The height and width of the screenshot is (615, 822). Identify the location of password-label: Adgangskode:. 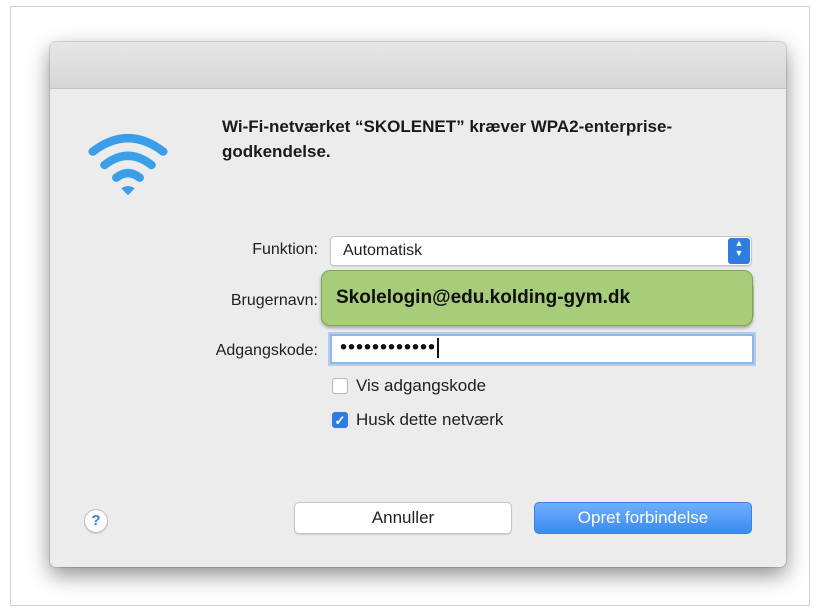
(266, 350).